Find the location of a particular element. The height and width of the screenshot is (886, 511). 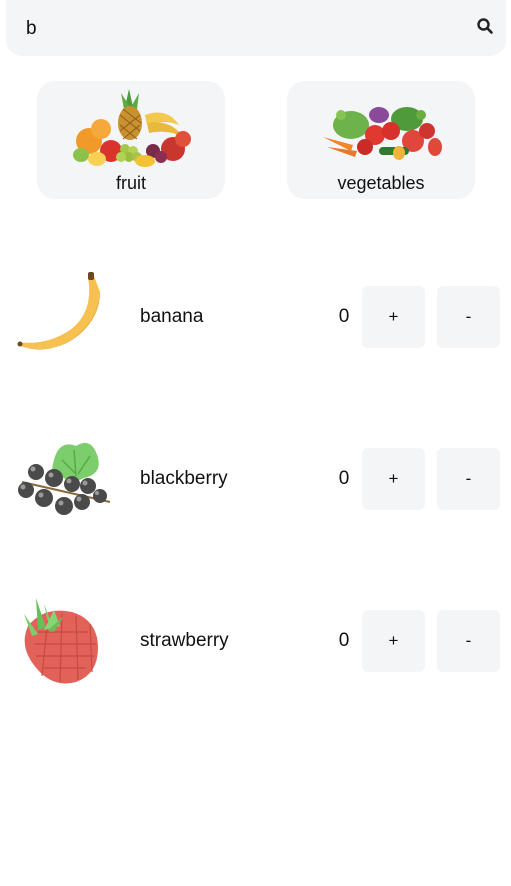

search-input is located at coordinates (241, 29).